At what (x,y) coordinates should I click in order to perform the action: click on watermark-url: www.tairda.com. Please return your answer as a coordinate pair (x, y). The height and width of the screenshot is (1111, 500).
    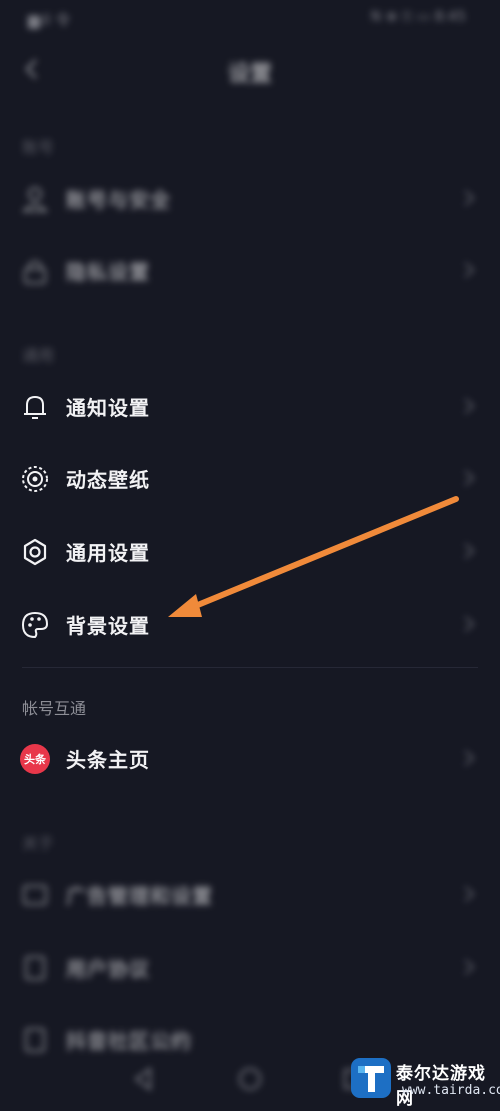
    Looking at the image, I should click on (451, 1090).